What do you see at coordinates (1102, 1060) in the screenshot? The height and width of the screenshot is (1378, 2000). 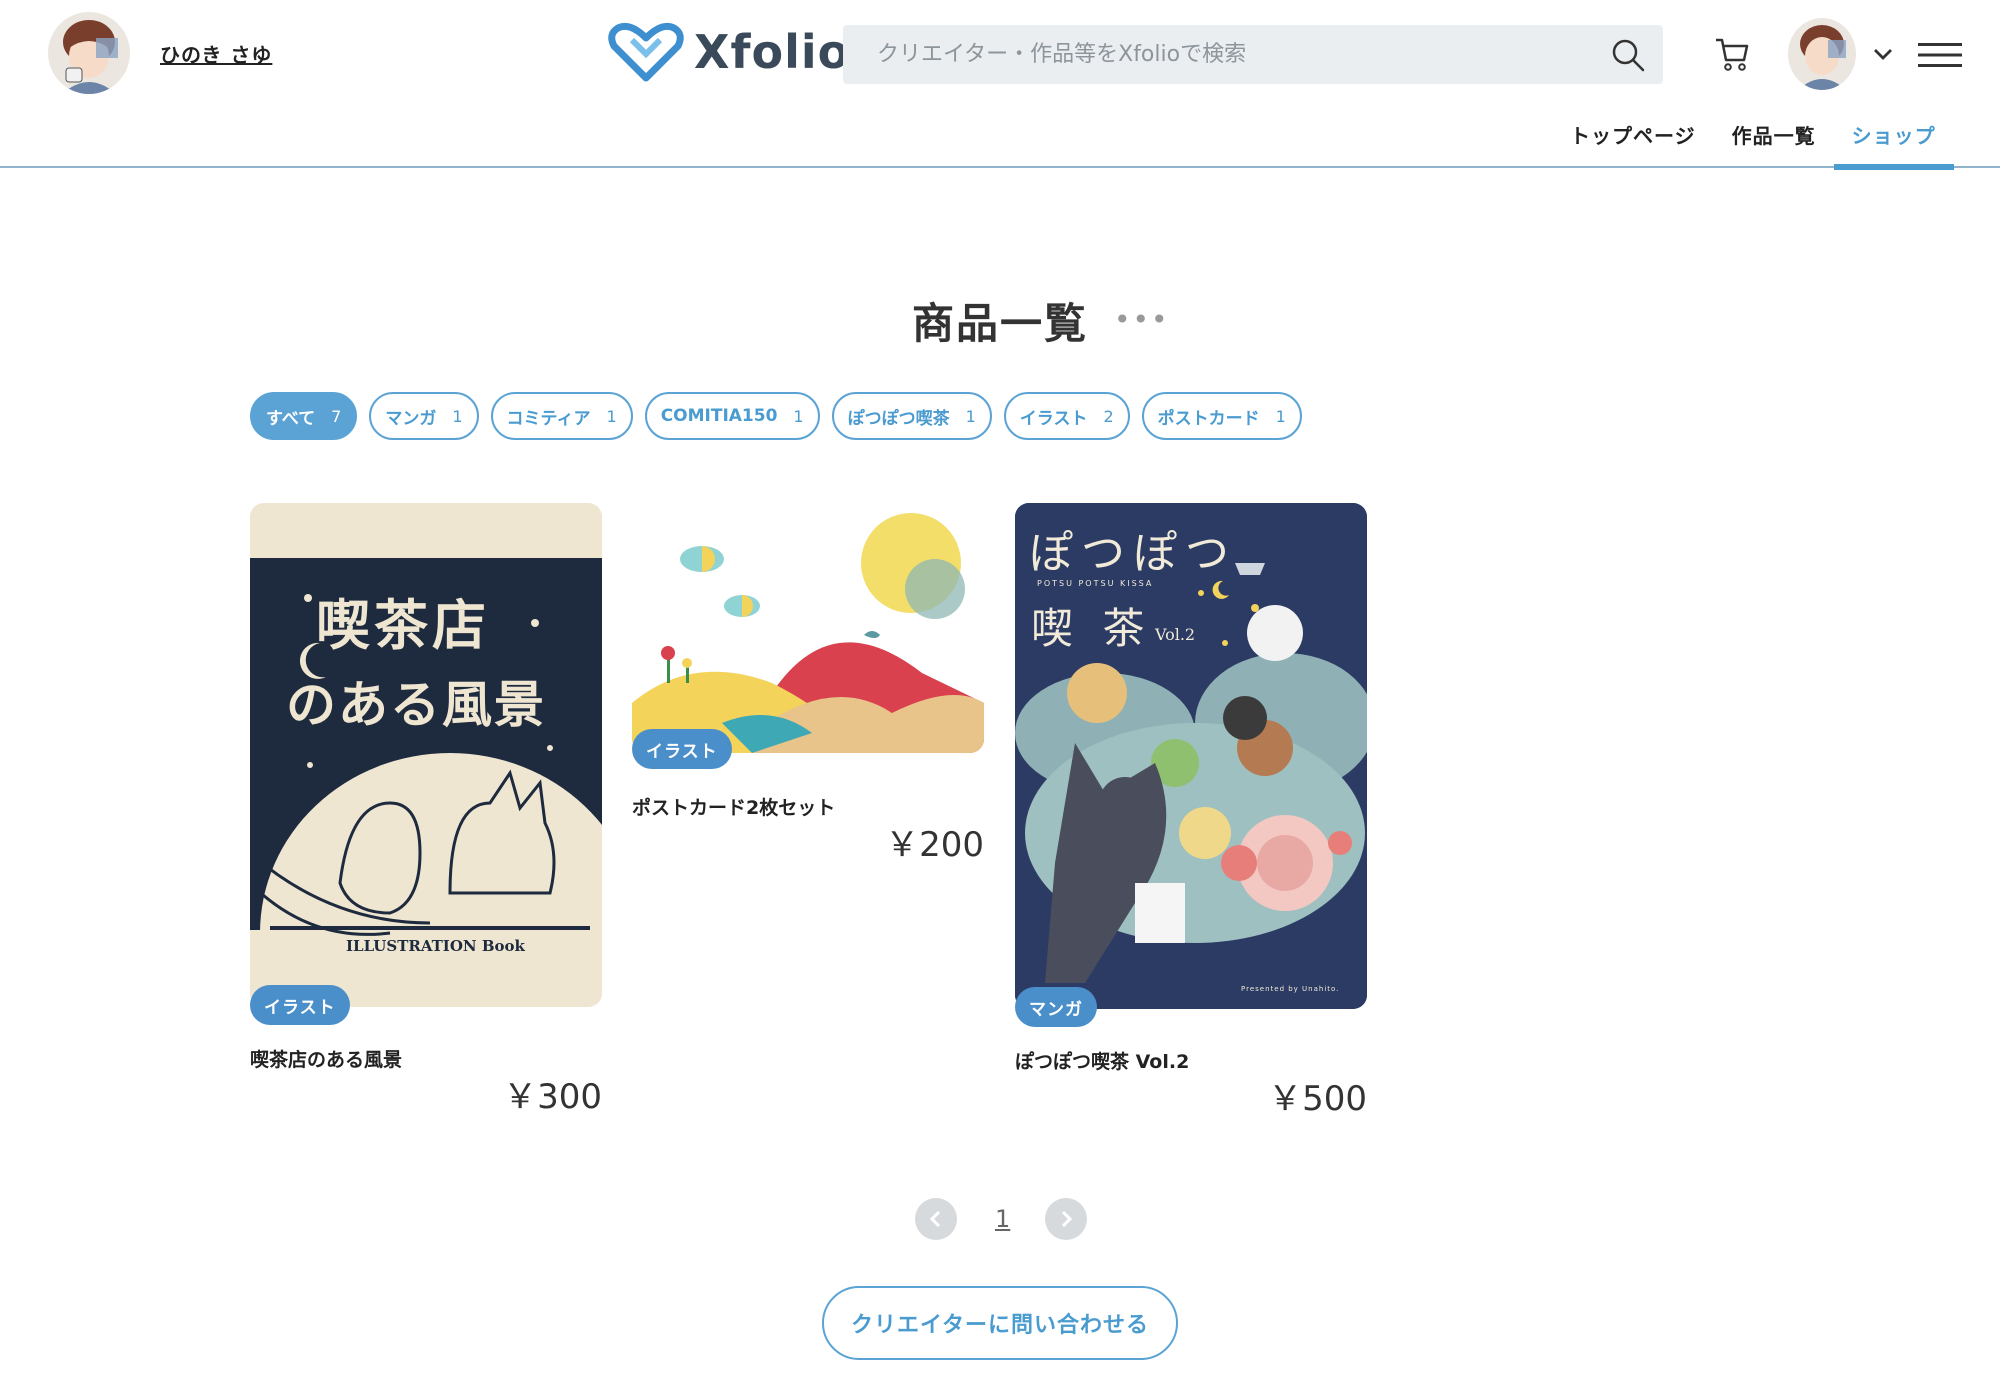 I see `product-name: ぽつぽつ喫茶 Vol.2` at bounding box center [1102, 1060].